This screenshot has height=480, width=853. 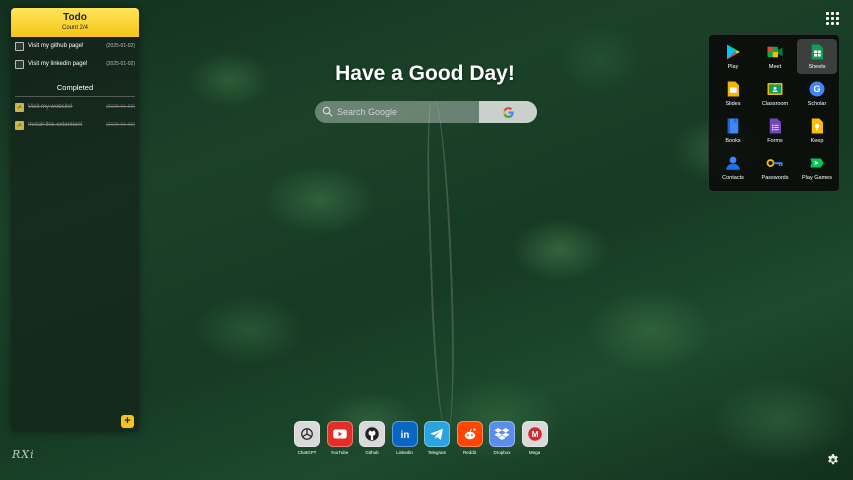 I want to click on app-play-games: Play Games, so click(x=817, y=167).